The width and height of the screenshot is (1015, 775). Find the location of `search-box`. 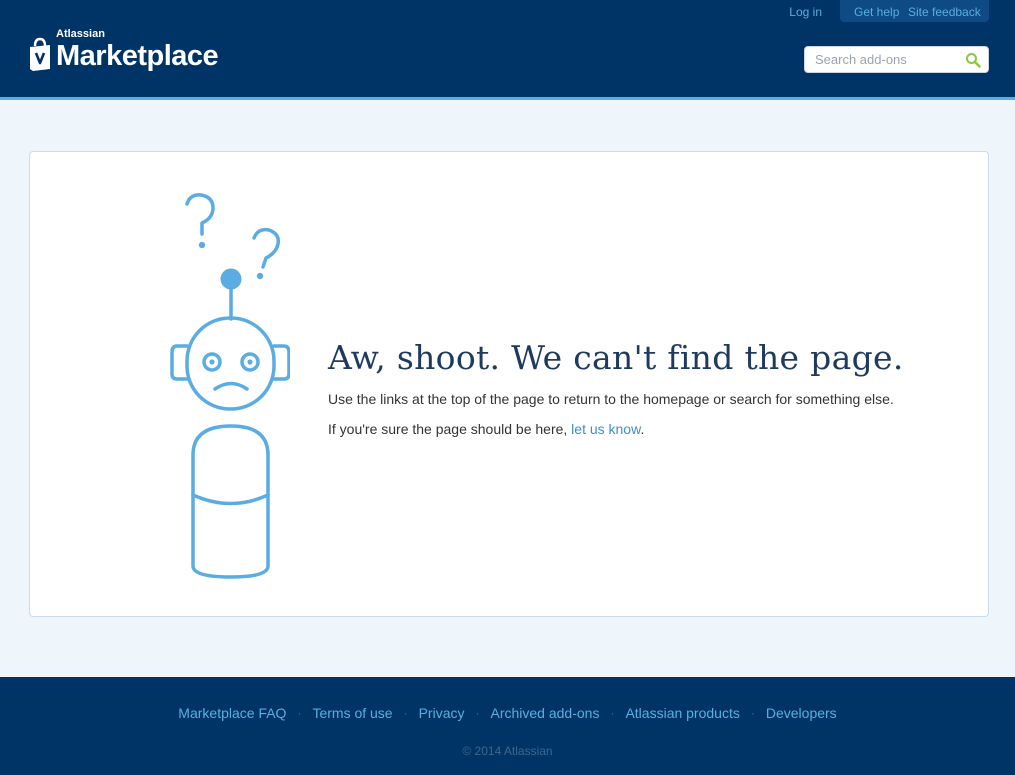

search-box is located at coordinates (896, 59).